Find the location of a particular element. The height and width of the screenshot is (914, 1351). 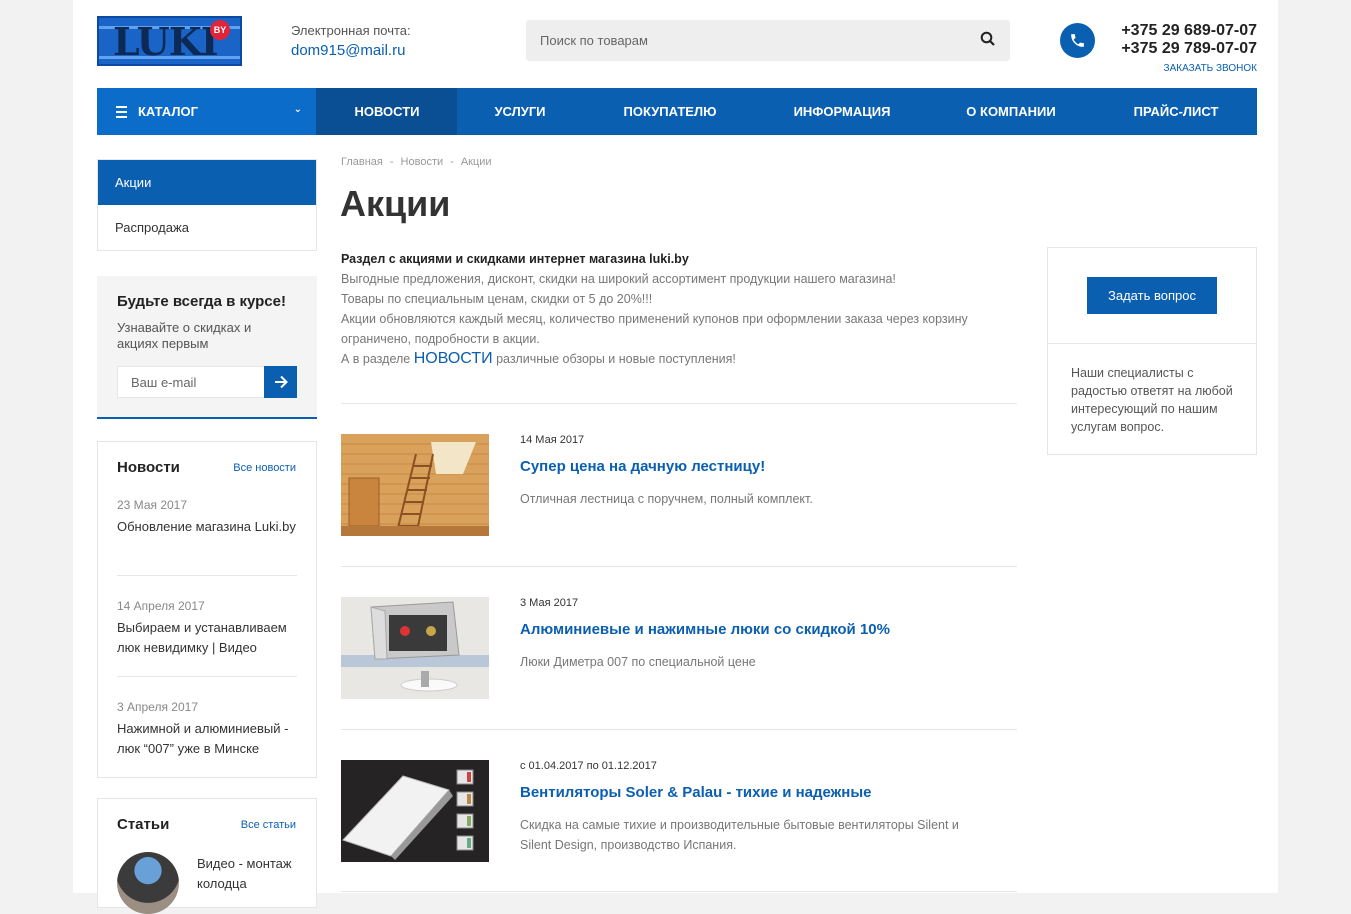

nav-item-services: УСЛУГИ is located at coordinates (520, 111).